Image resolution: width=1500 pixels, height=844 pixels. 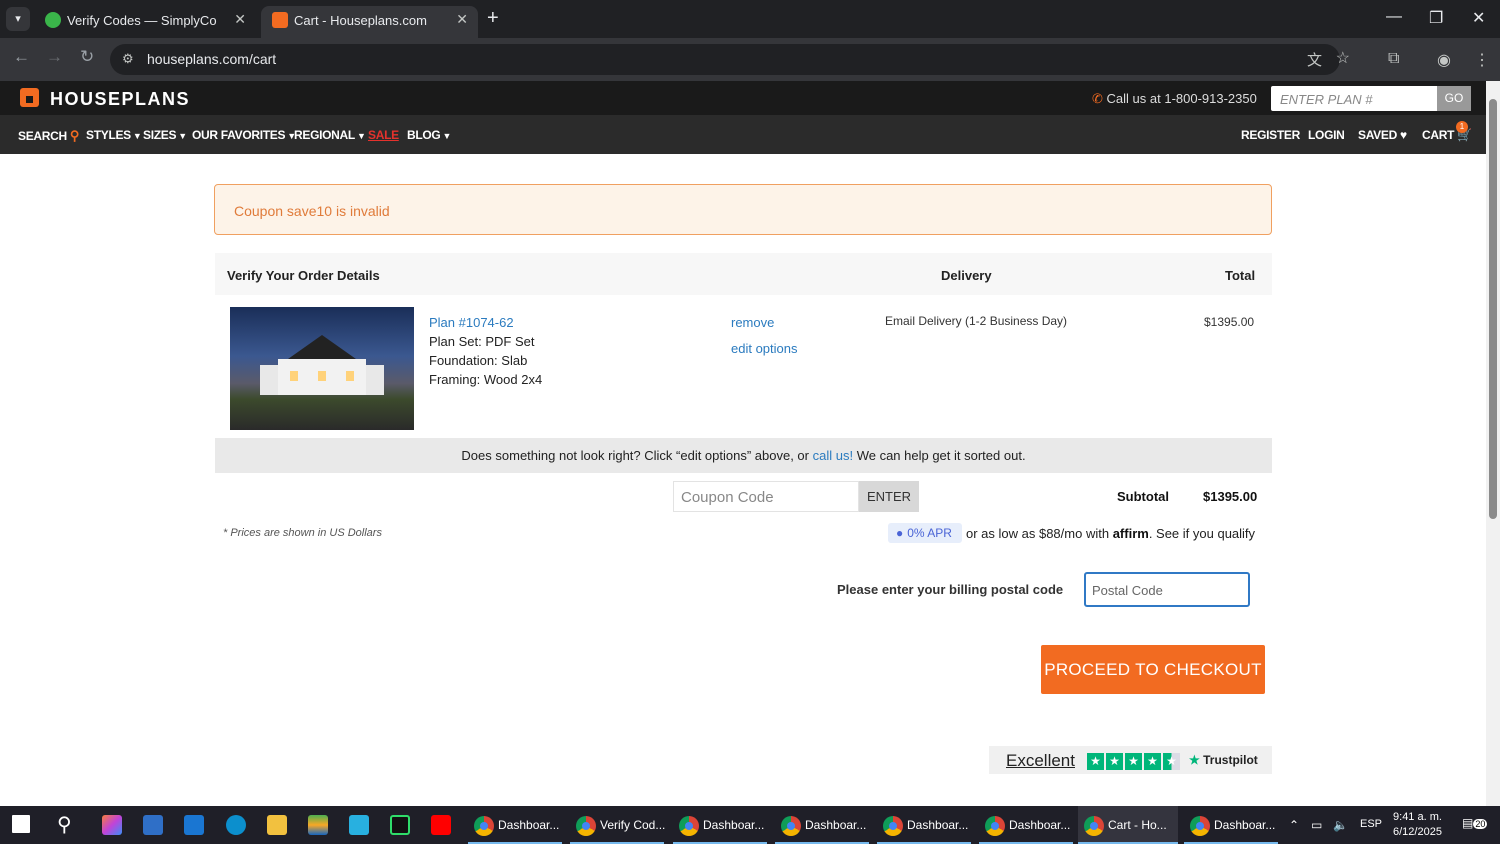 What do you see at coordinates (1454, 98) in the screenshot?
I see `go-button: GO` at bounding box center [1454, 98].